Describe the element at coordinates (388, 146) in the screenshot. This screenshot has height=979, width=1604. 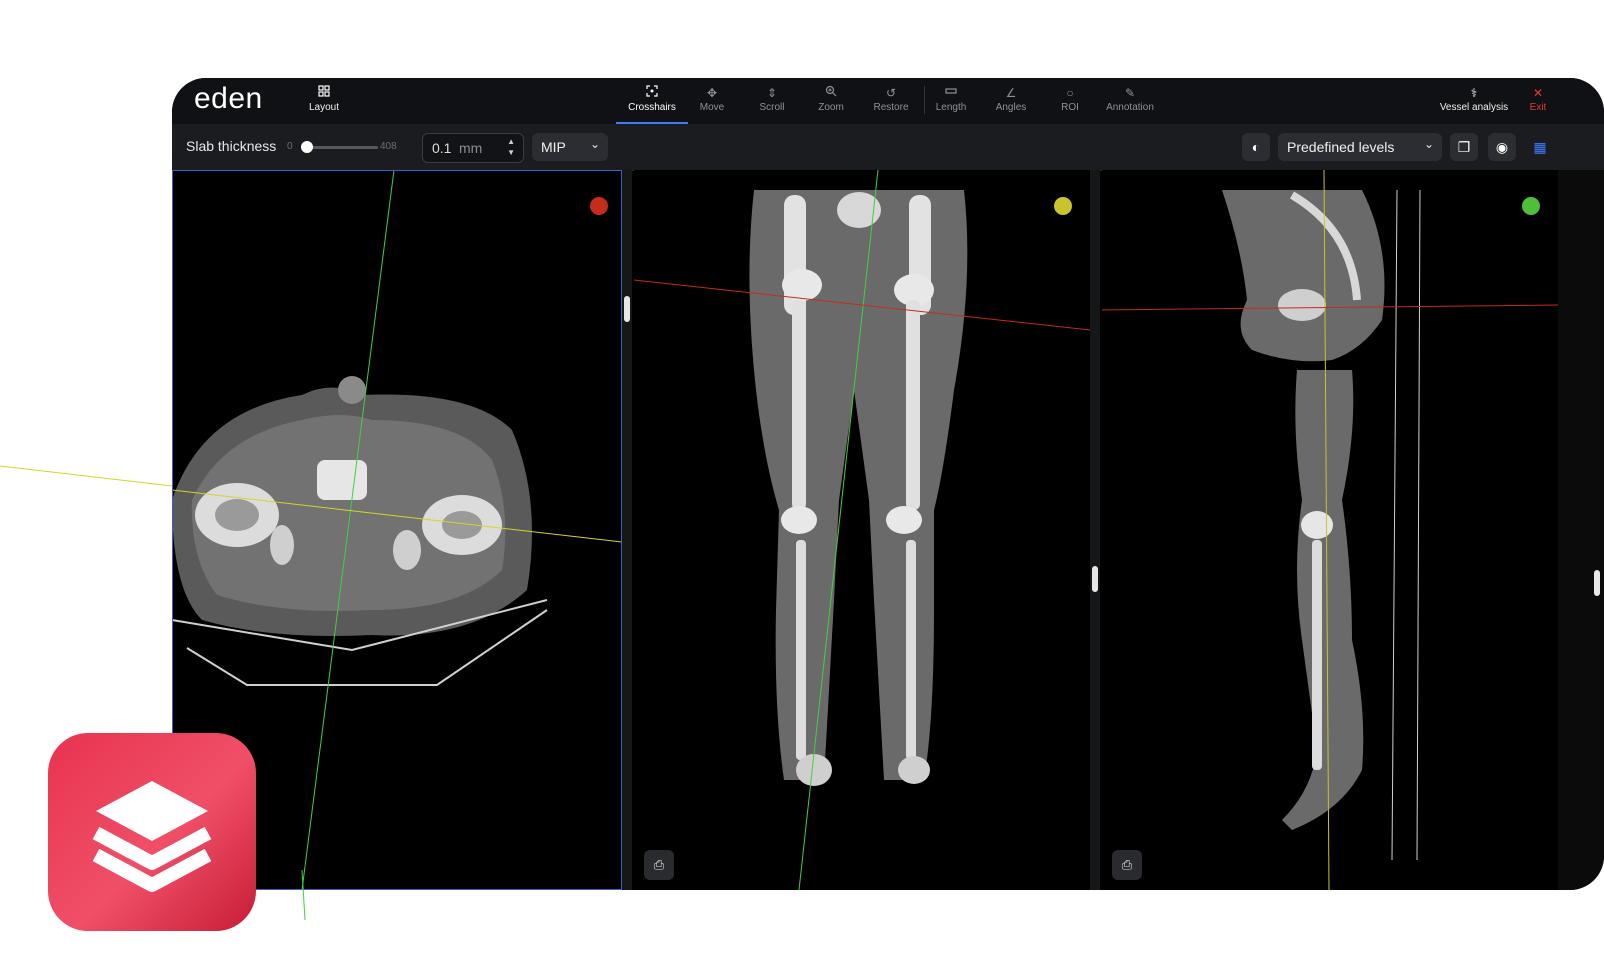
I see `slab-max-label: 408` at that location.